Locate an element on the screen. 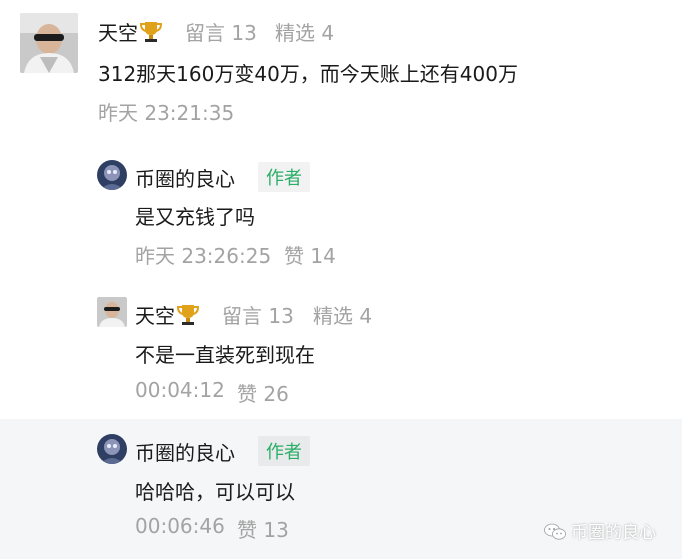 This screenshot has width=682, height=559. comment-content: 312那天160万变40万，而今天账上还有400万 is located at coordinates (308, 74).